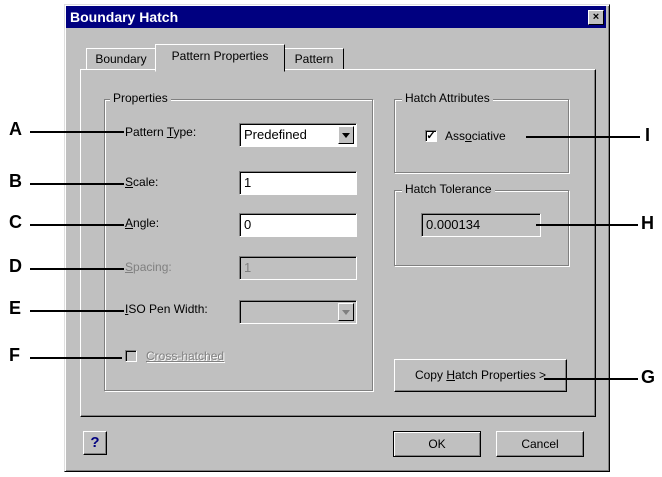  What do you see at coordinates (77, 269) in the screenshot?
I see `leader-line-d` at bounding box center [77, 269].